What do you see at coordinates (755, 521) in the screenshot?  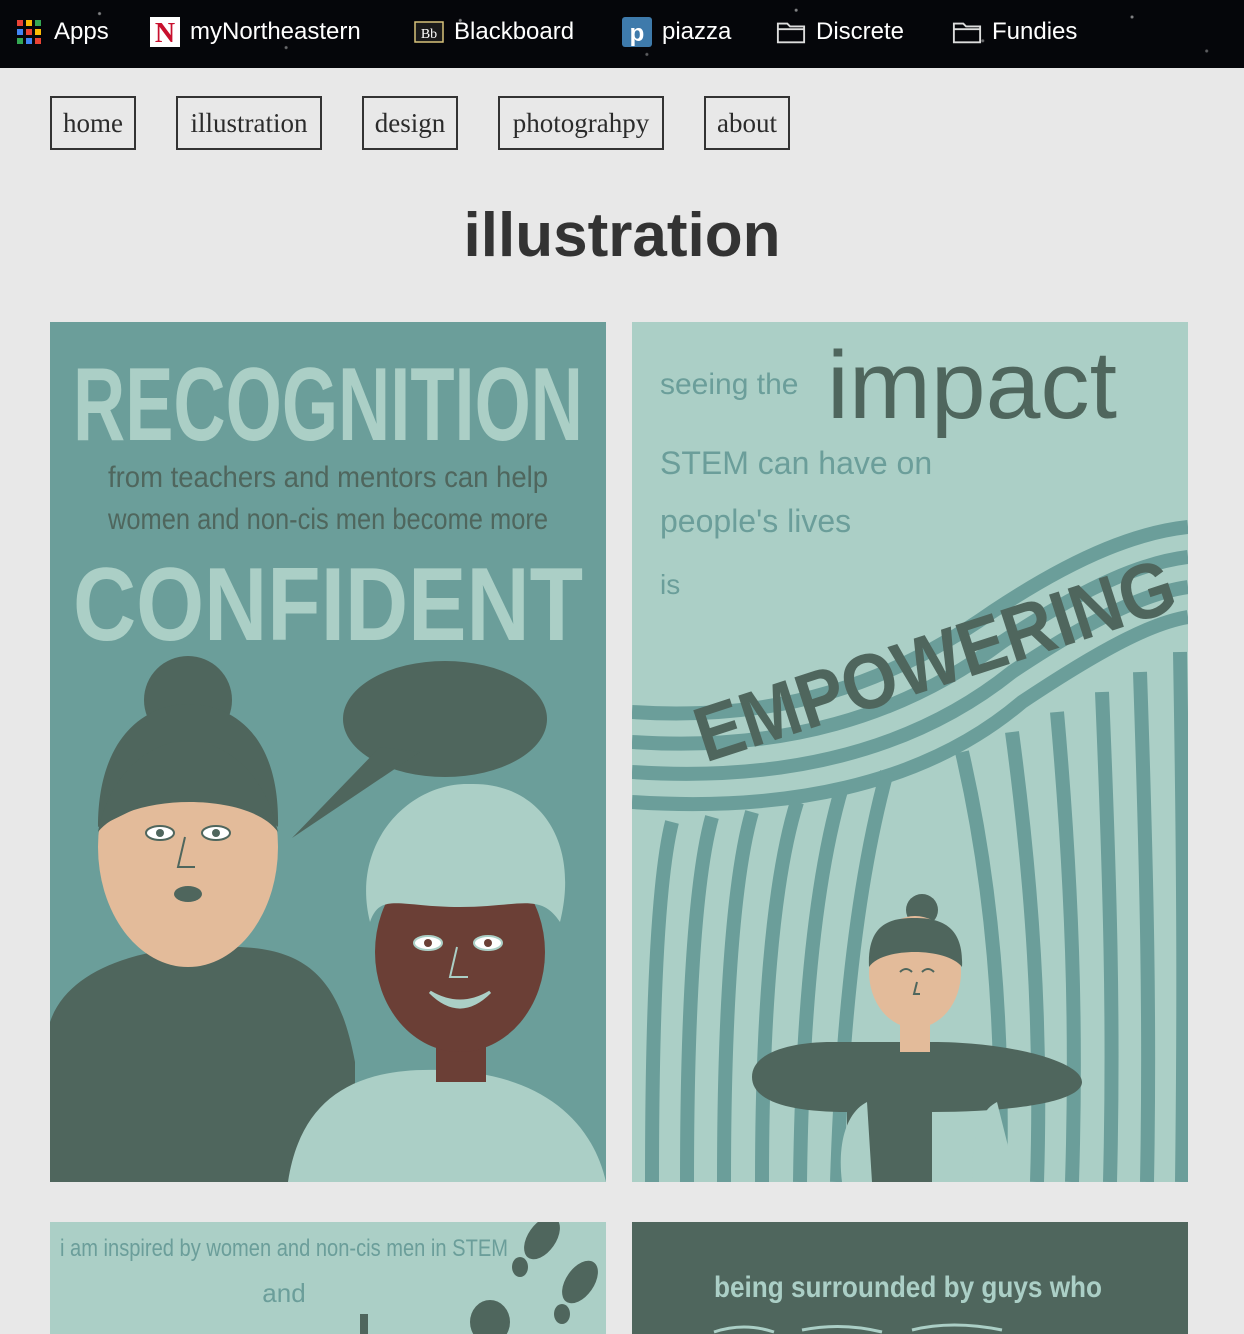 I see `body-text: people's lives` at bounding box center [755, 521].